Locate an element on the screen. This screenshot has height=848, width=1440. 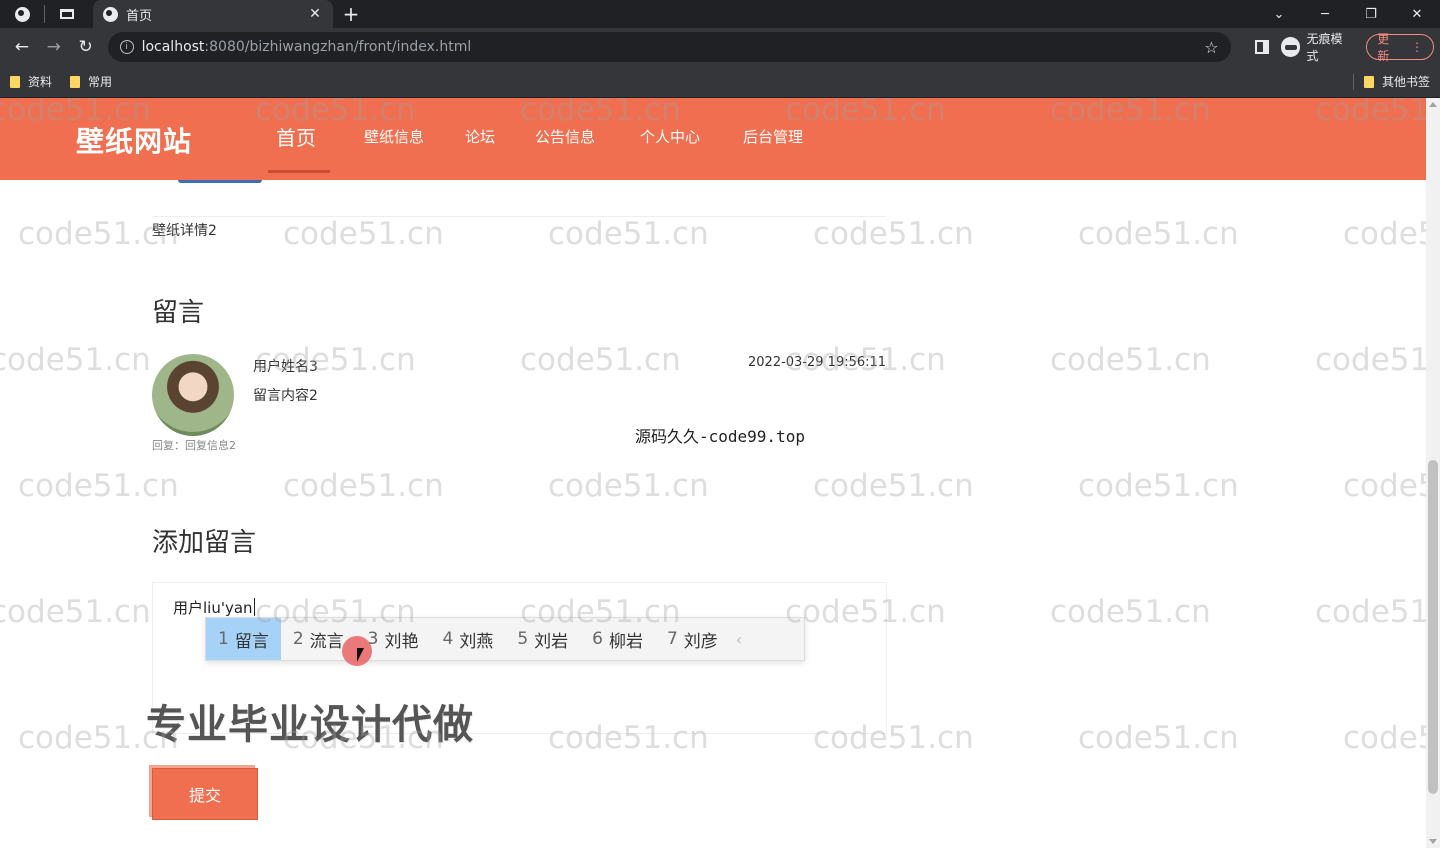
overlay-source-text: 源码久久-code99.top is located at coordinates (720, 436).